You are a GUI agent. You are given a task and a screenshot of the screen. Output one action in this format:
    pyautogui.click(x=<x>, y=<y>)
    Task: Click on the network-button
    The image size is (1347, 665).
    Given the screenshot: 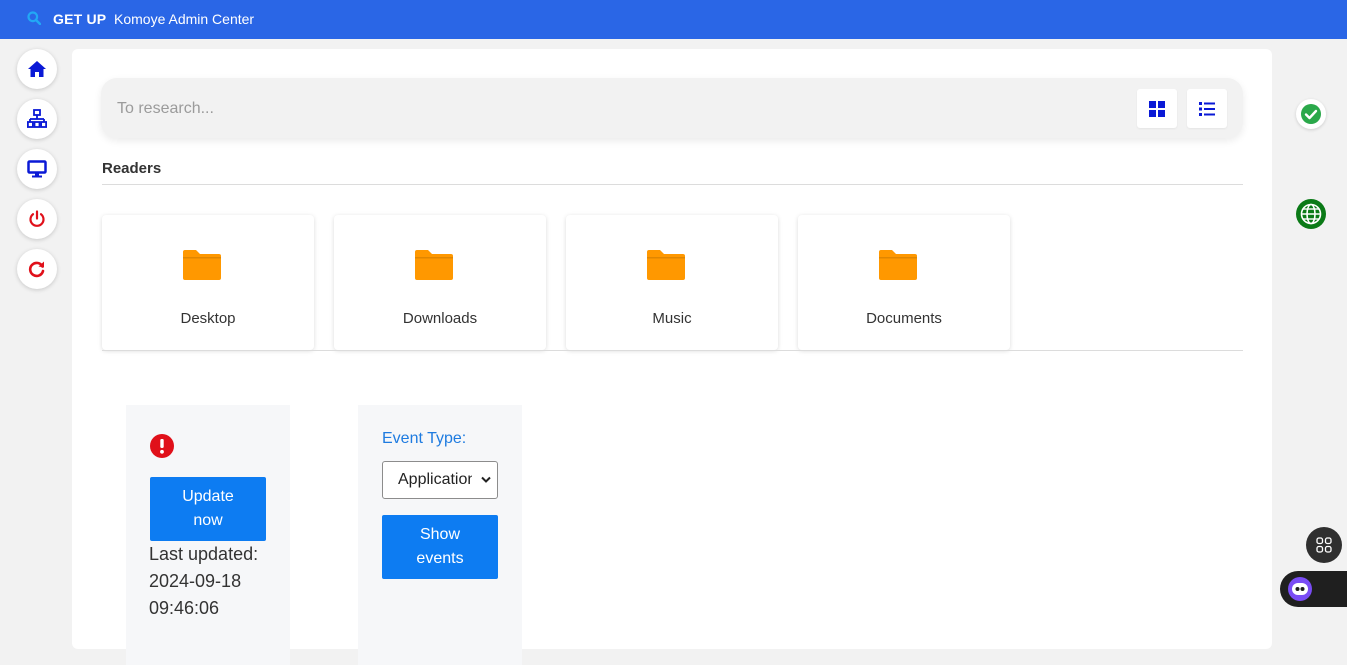 What is the action you would take?
    pyautogui.click(x=37, y=119)
    